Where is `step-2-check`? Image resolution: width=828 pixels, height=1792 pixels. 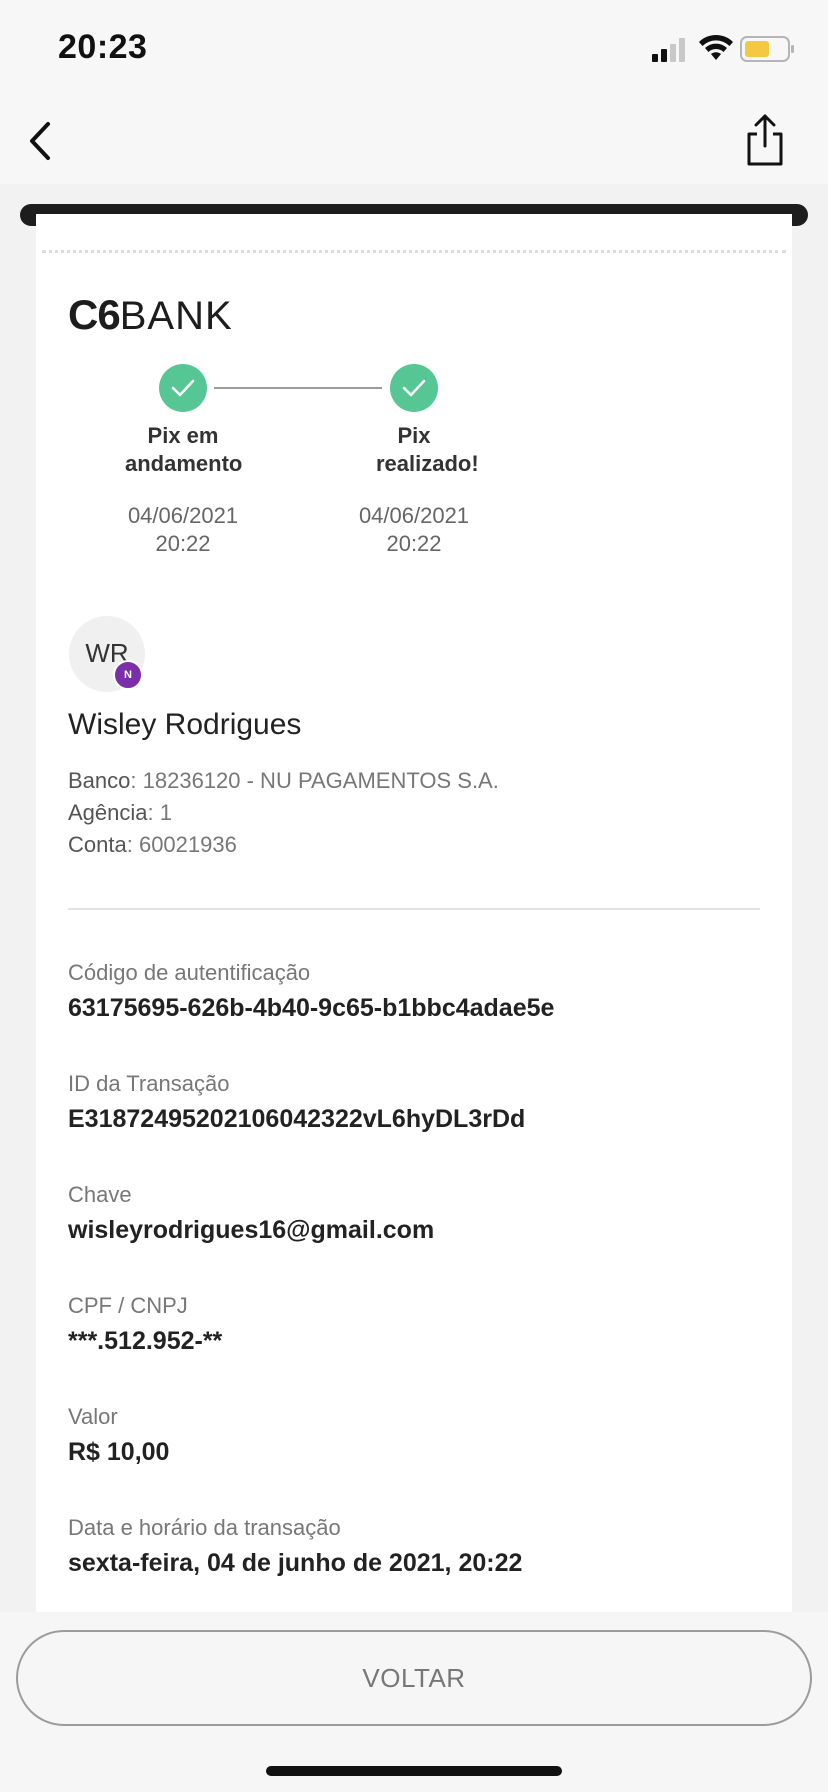 step-2-check is located at coordinates (414, 388).